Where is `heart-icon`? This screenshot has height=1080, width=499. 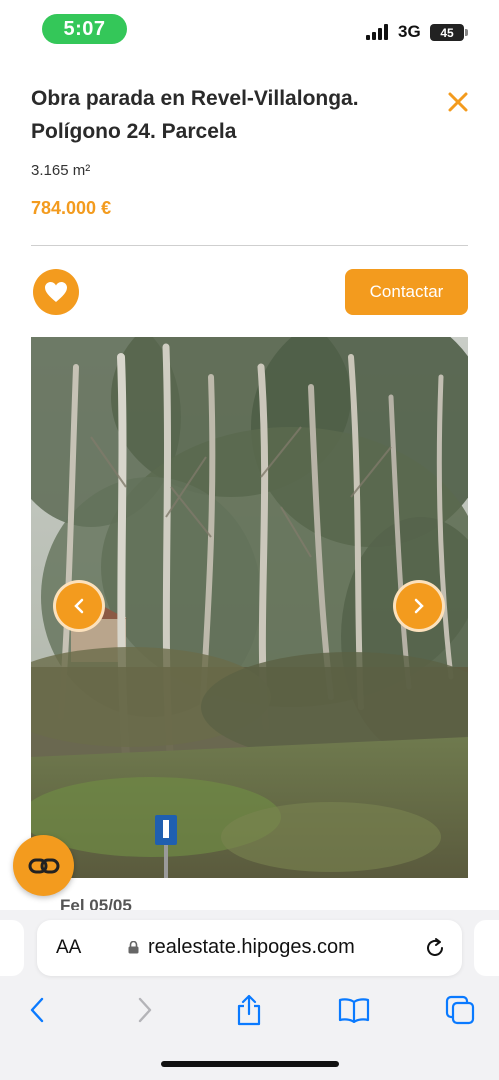 heart-icon is located at coordinates (56, 292).